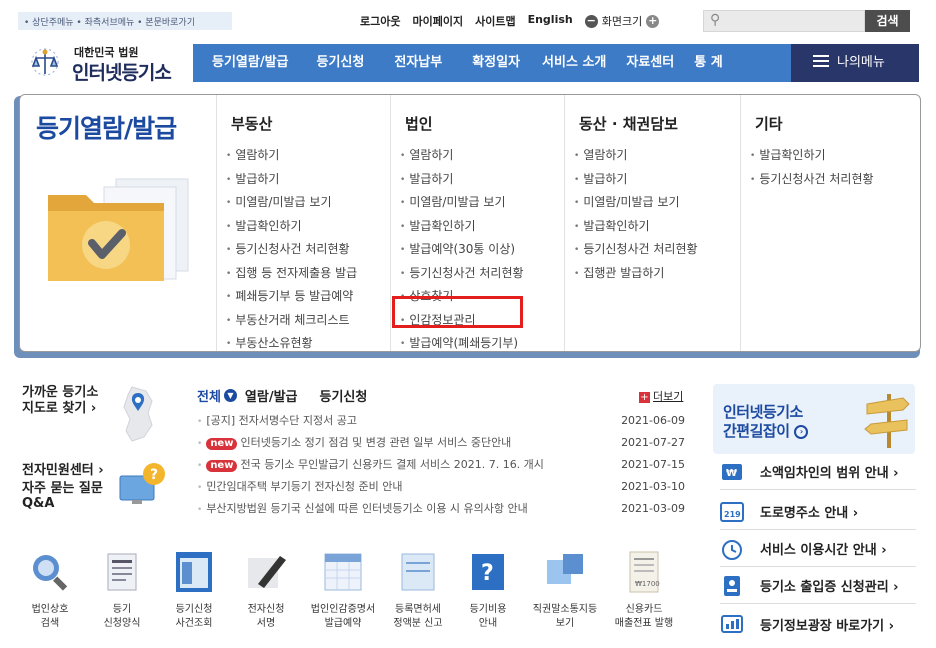  What do you see at coordinates (708, 63) in the screenshot?
I see `gnb-statistics: 통 계` at bounding box center [708, 63].